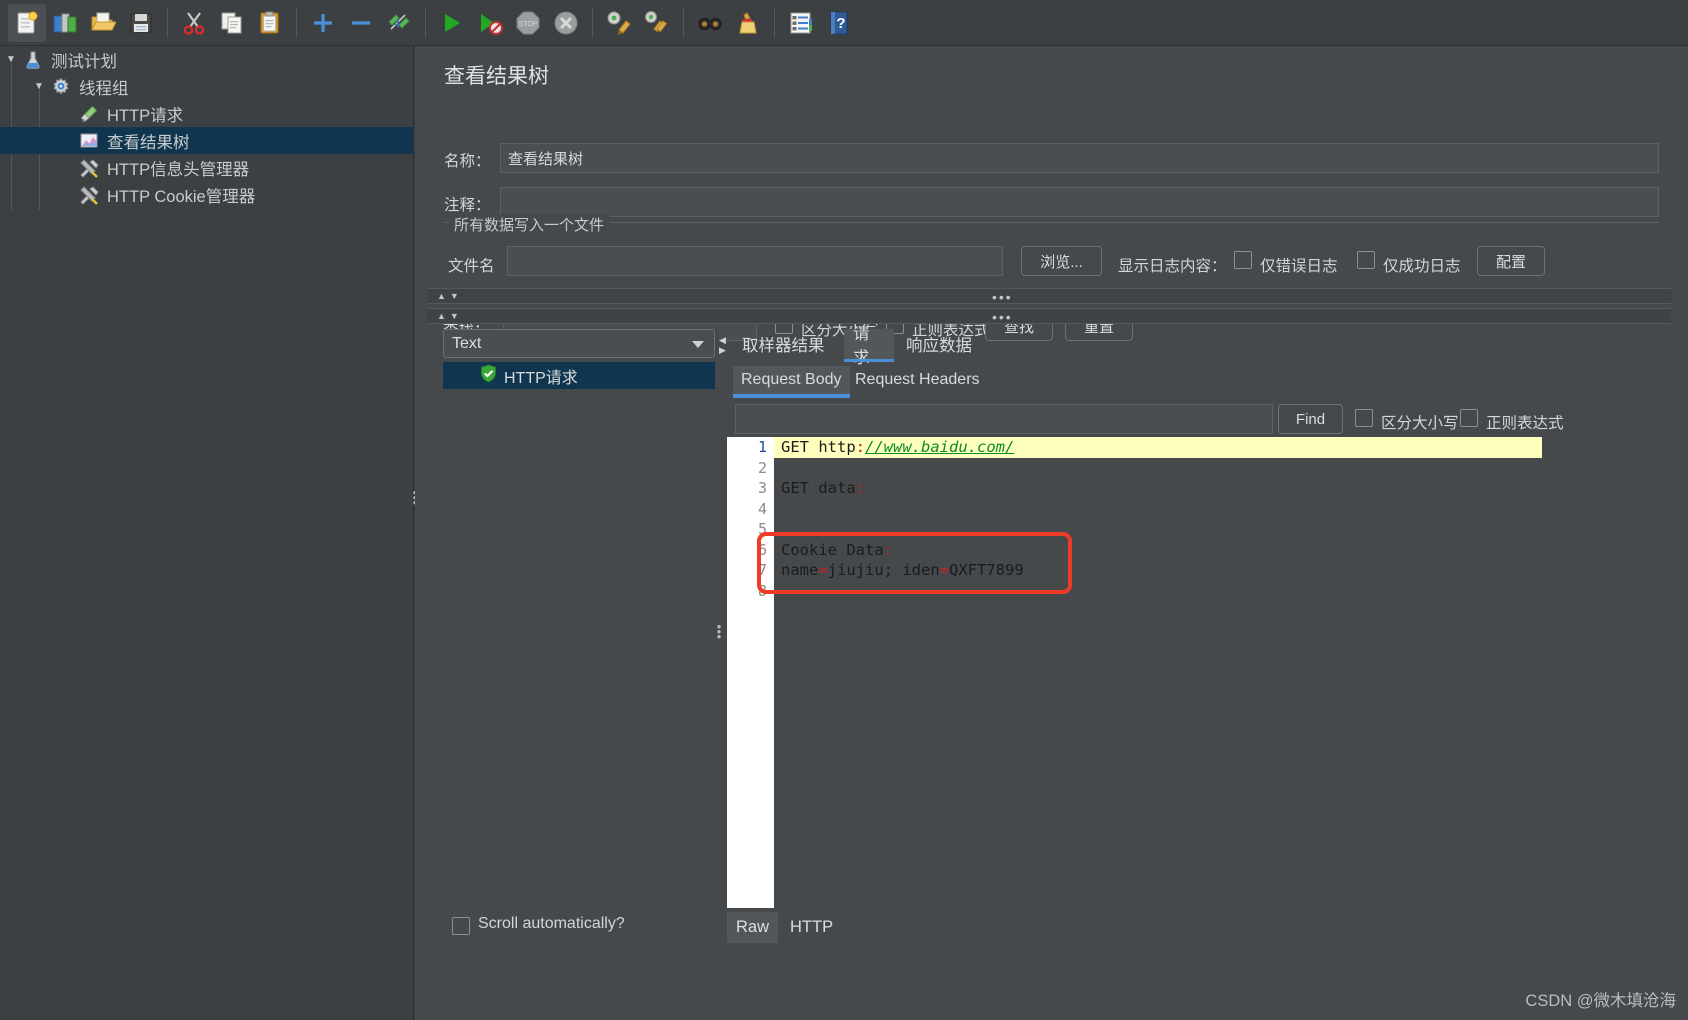 This screenshot has height=1020, width=1688. Describe the element at coordinates (874, 447) in the screenshot. I see `code-token: //` at that location.